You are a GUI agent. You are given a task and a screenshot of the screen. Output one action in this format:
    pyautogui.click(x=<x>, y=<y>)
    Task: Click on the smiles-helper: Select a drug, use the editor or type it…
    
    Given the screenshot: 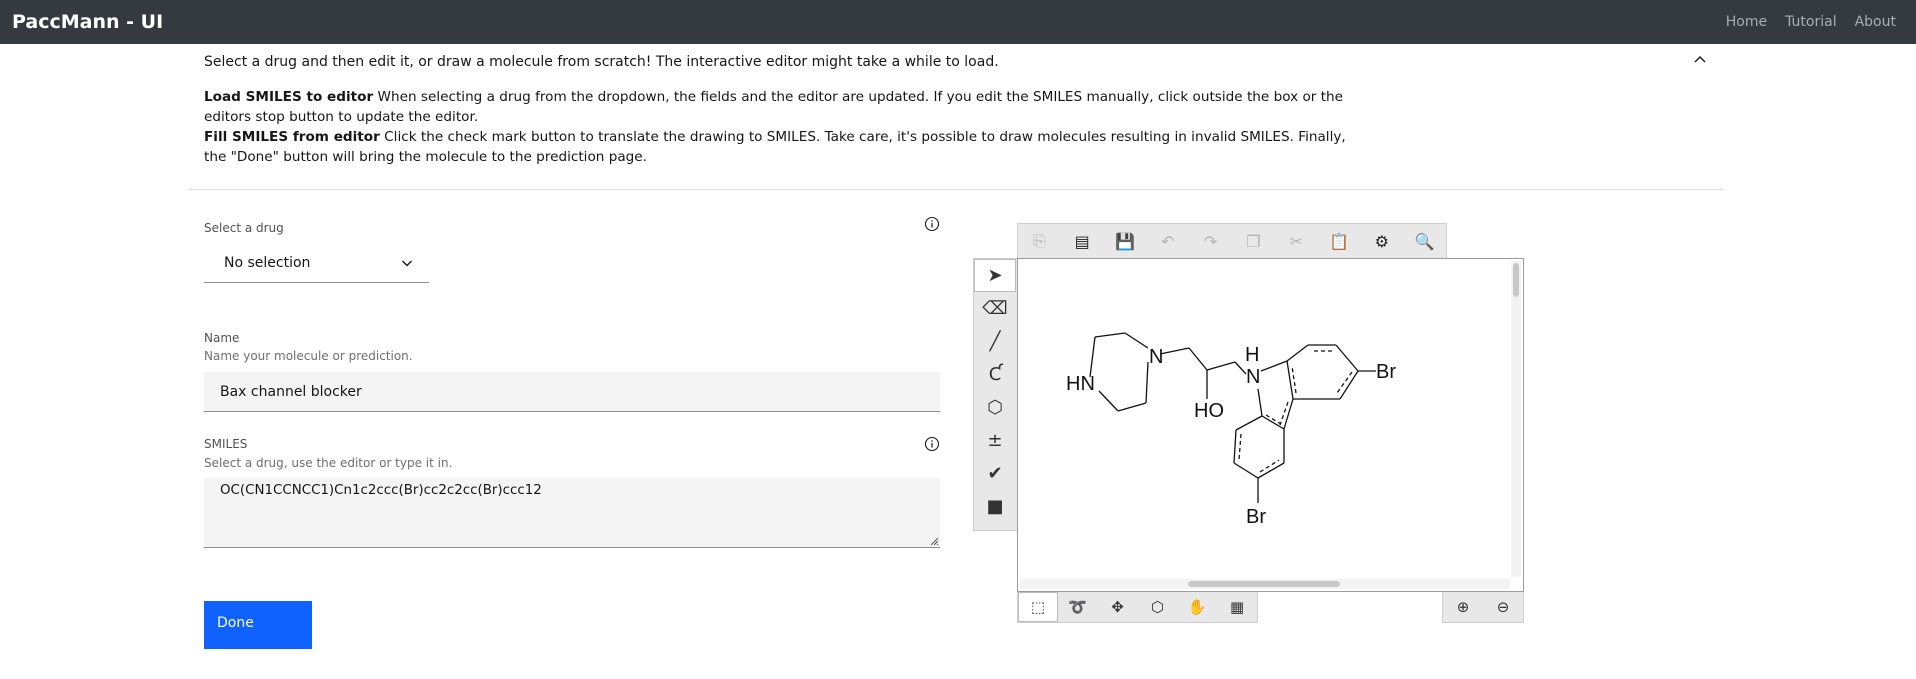 What is the action you would take?
    pyautogui.click(x=328, y=463)
    